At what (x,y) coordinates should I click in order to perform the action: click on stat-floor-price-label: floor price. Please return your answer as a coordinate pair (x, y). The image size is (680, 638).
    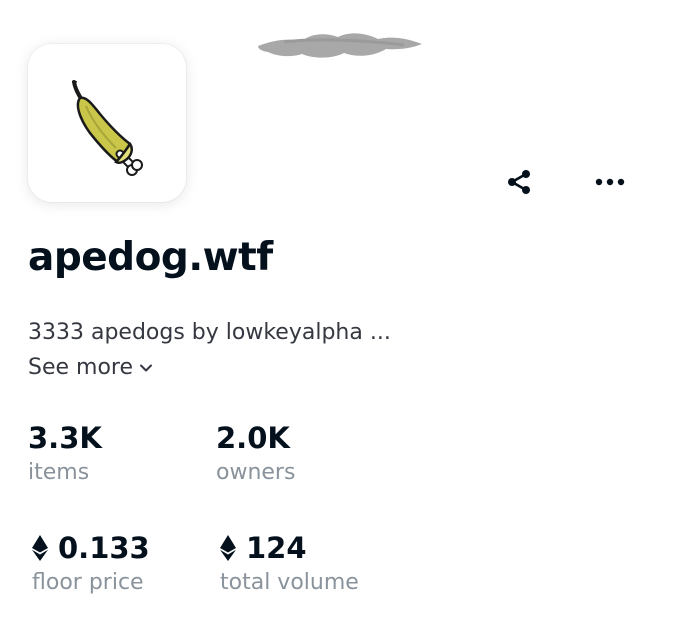
    Looking at the image, I should click on (88, 582).